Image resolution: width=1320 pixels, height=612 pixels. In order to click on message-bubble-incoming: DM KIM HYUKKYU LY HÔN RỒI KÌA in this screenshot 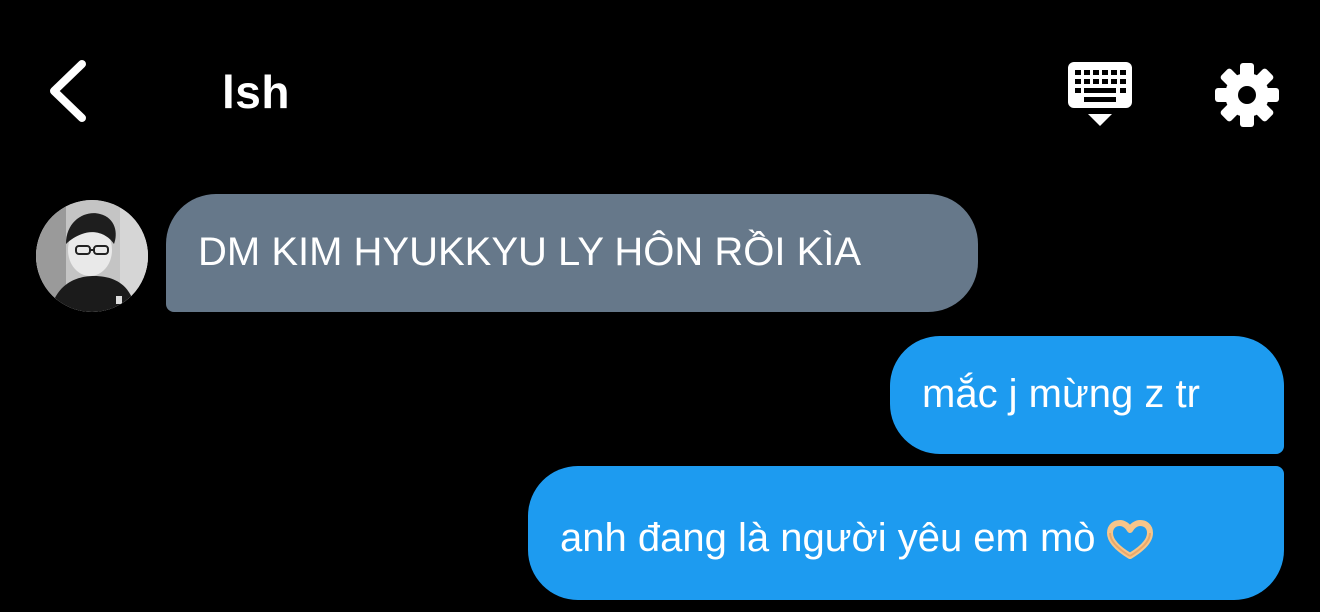, I will do `click(572, 253)`.